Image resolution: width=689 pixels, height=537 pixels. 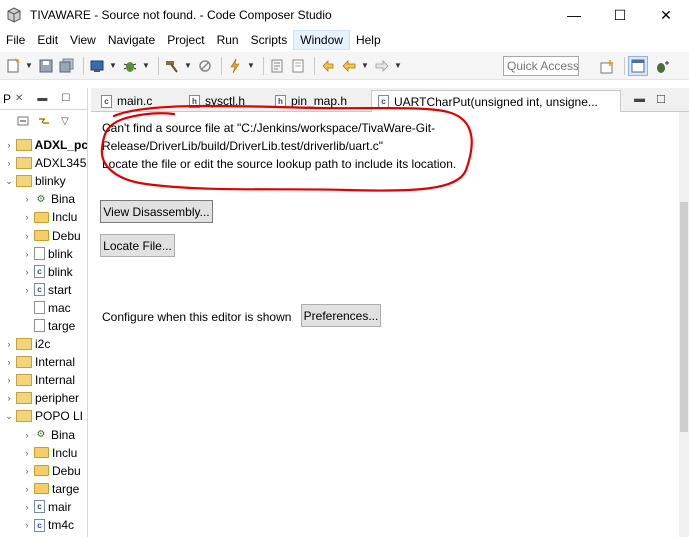 I want to click on scrollbar-thumb, so click(x=684, y=317).